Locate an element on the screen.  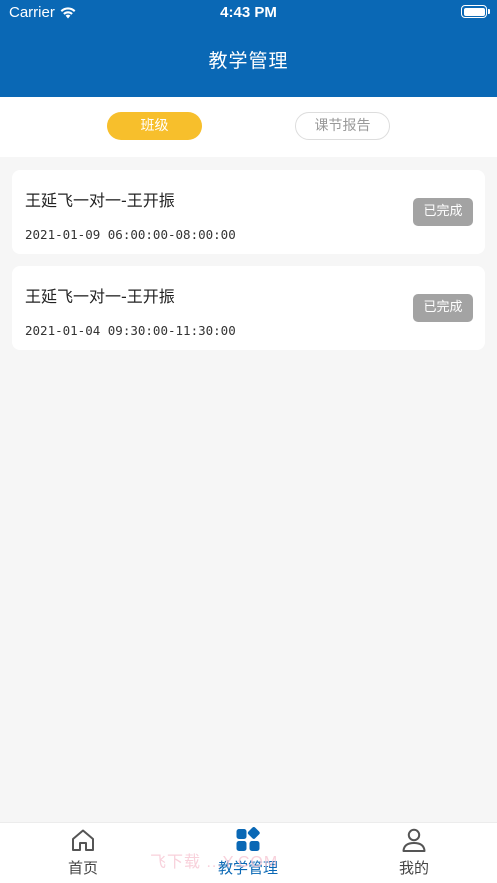
tab-home: 首页 is located at coordinates (83, 853).